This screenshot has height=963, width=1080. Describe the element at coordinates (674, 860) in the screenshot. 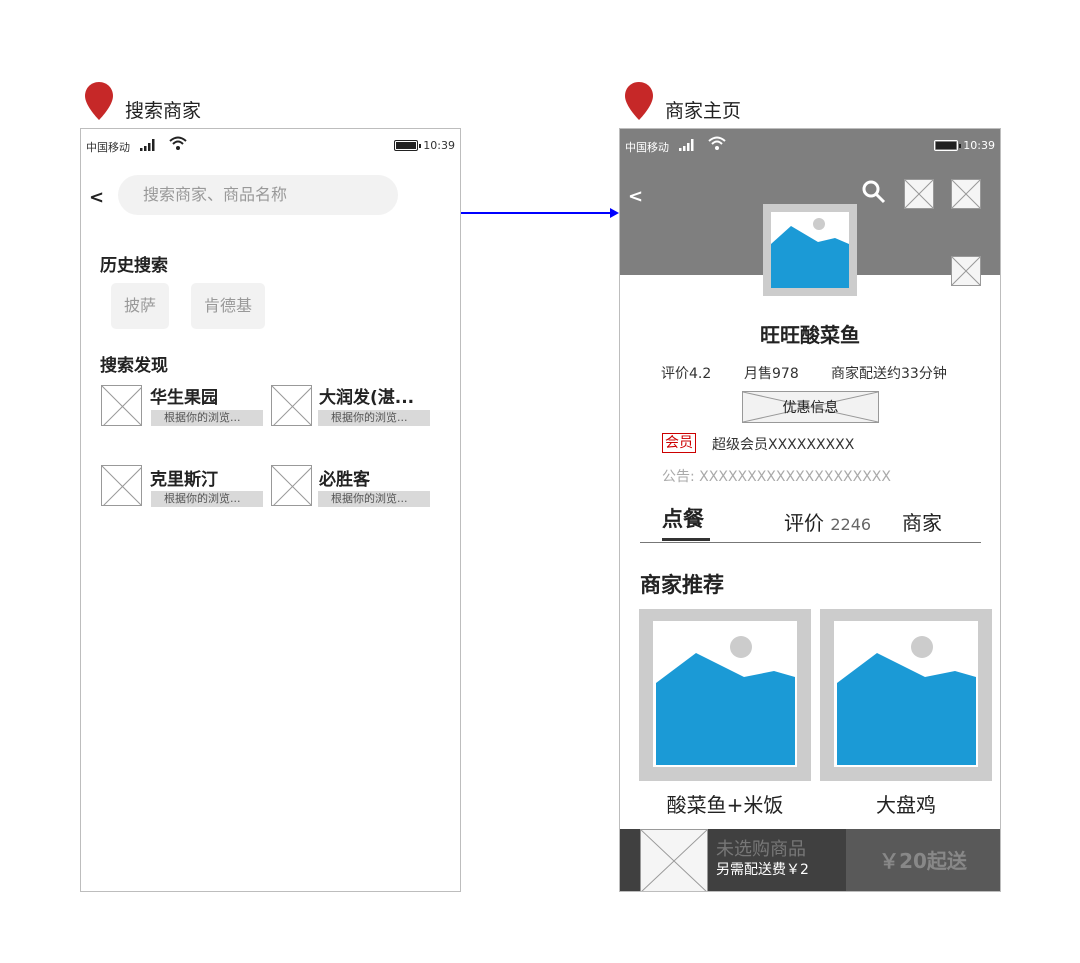

I see `cart-icon` at that location.